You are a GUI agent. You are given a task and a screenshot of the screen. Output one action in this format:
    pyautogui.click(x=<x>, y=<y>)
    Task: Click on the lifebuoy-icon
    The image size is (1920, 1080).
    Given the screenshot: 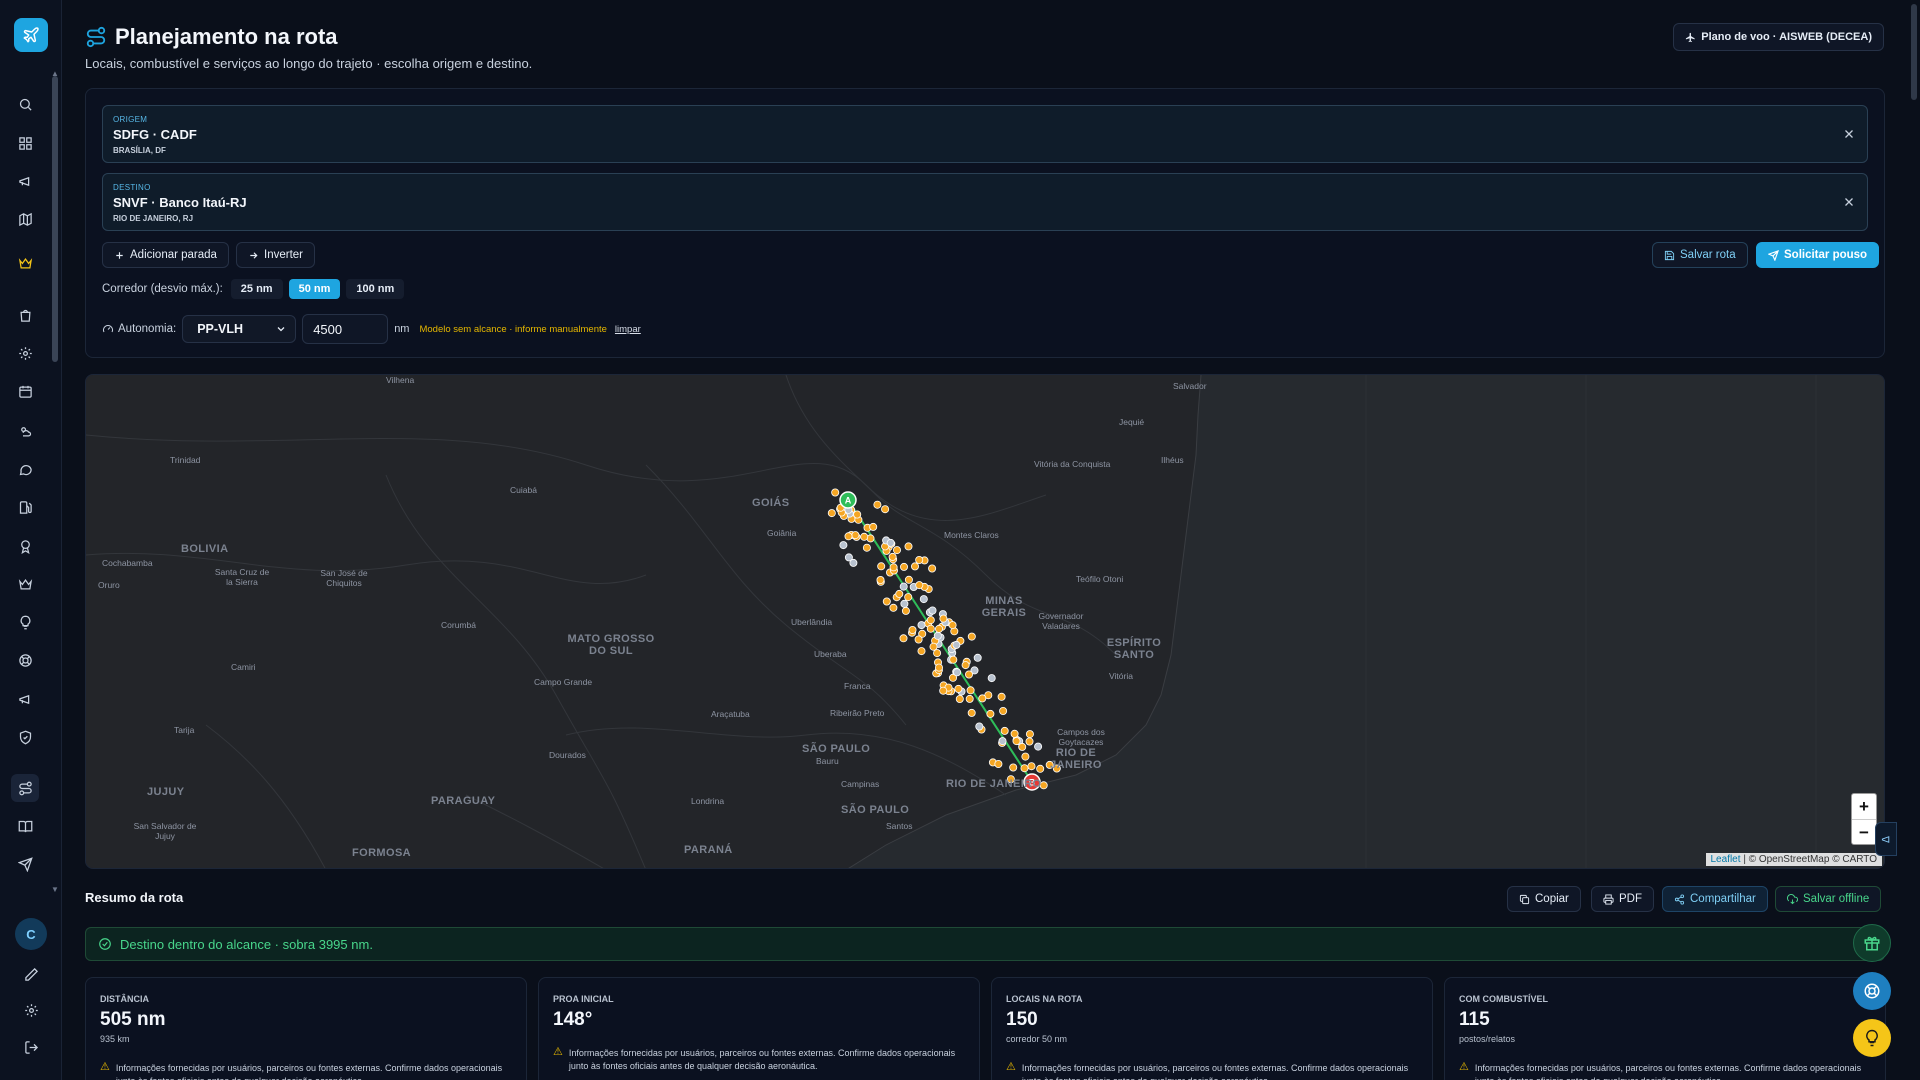 What is the action you would take?
    pyautogui.click(x=25, y=660)
    